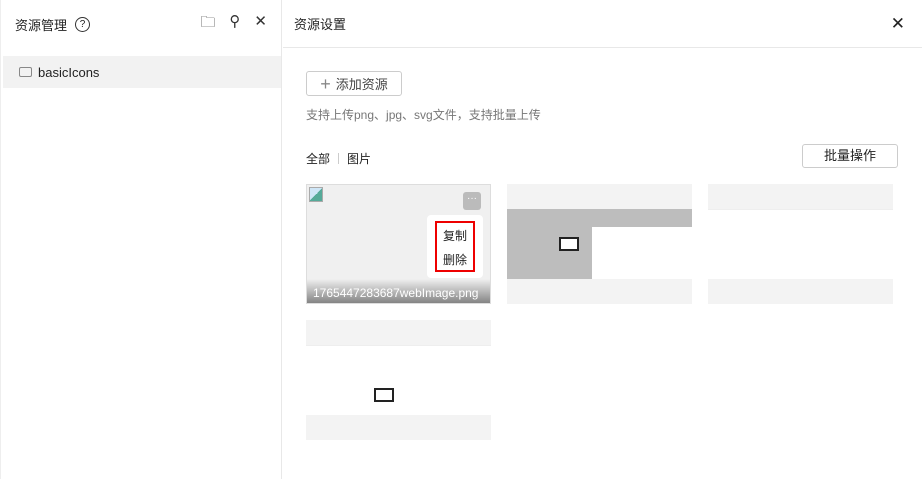 The height and width of the screenshot is (479, 922). I want to click on file-name: 1765447283687webImage.png, so click(398, 291).